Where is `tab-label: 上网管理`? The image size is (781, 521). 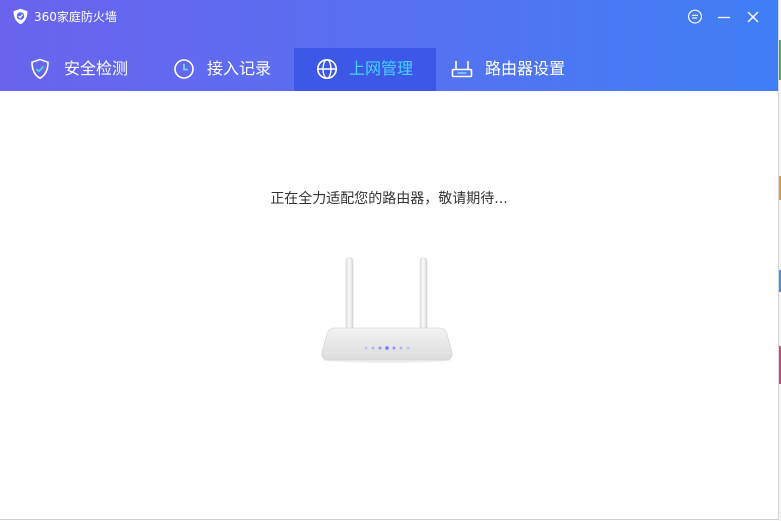 tab-label: 上网管理 is located at coordinates (381, 68).